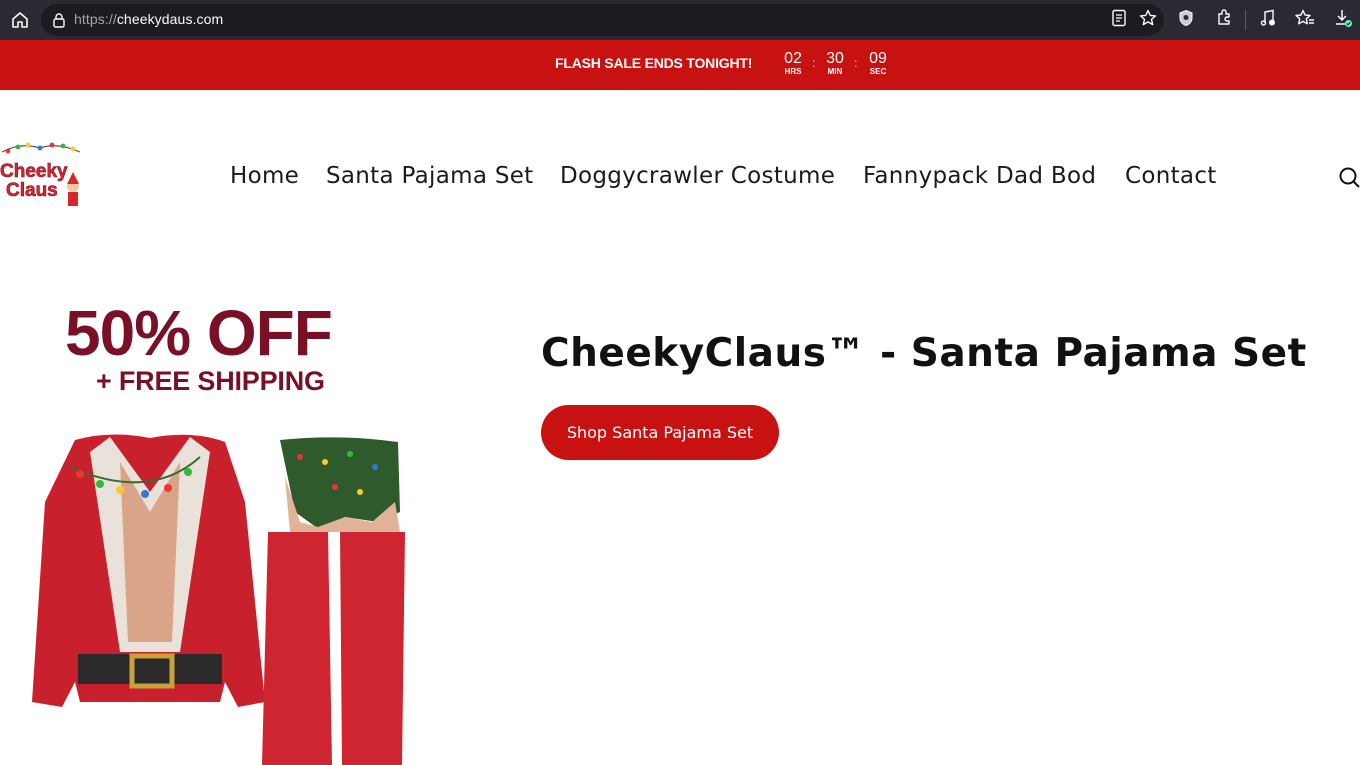 This screenshot has height=765, width=1360. I want to click on download-icon, so click(1343, 18).